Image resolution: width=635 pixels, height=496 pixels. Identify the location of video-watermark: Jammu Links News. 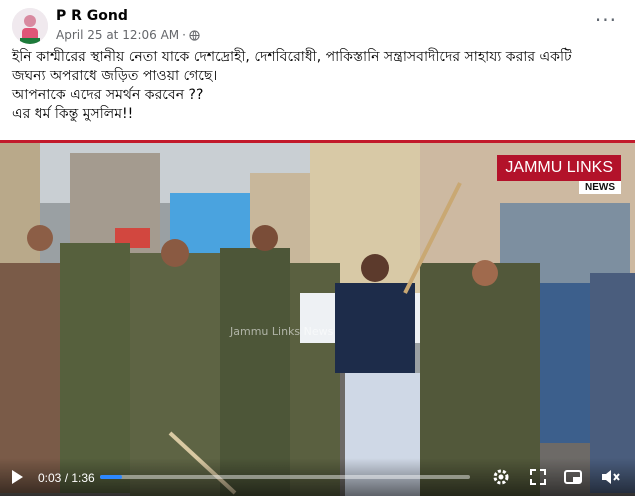
(282, 331).